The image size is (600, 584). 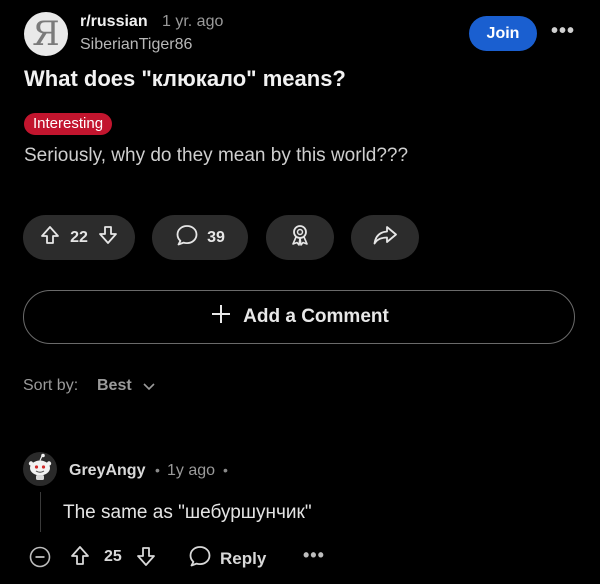 I want to click on subreddit-name: r/russian, so click(x=114, y=22).